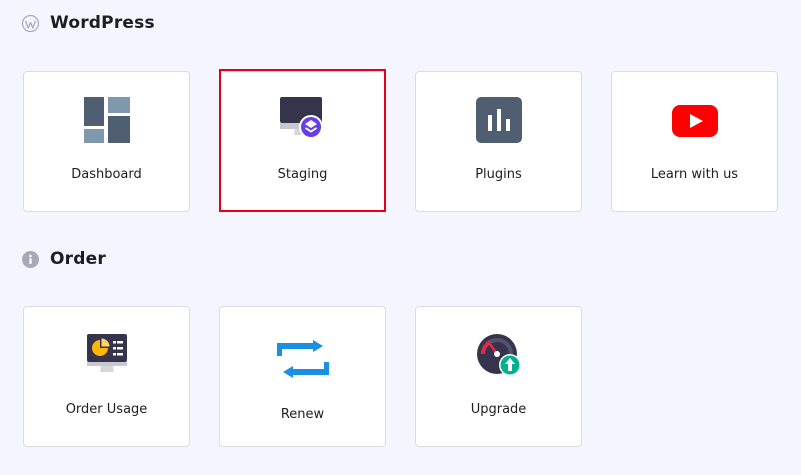 This screenshot has height=475, width=801. I want to click on learn-with-us-label: Learn with us, so click(694, 174).